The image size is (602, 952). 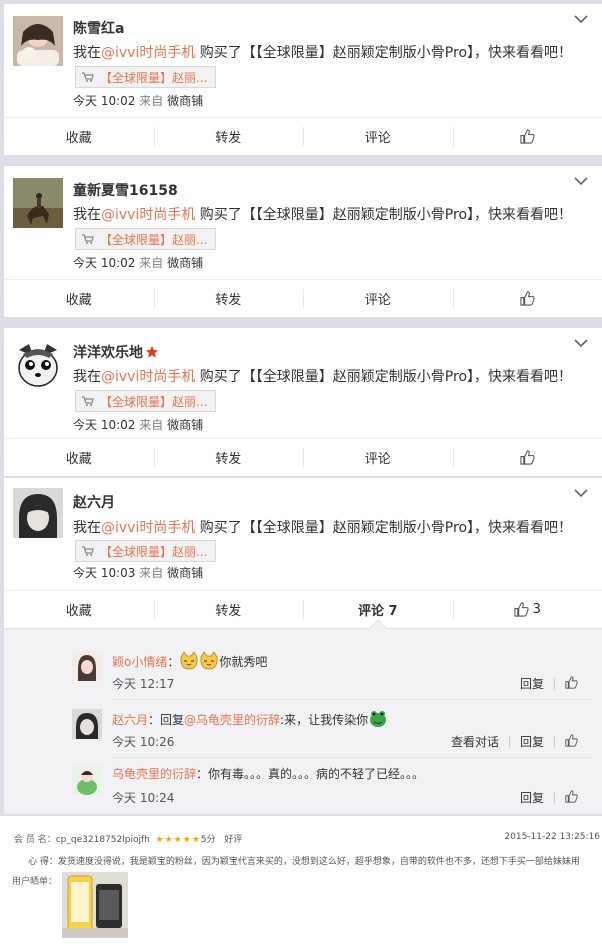 What do you see at coordinates (208, 840) in the screenshot?
I see `rating-score: 5分` at bounding box center [208, 840].